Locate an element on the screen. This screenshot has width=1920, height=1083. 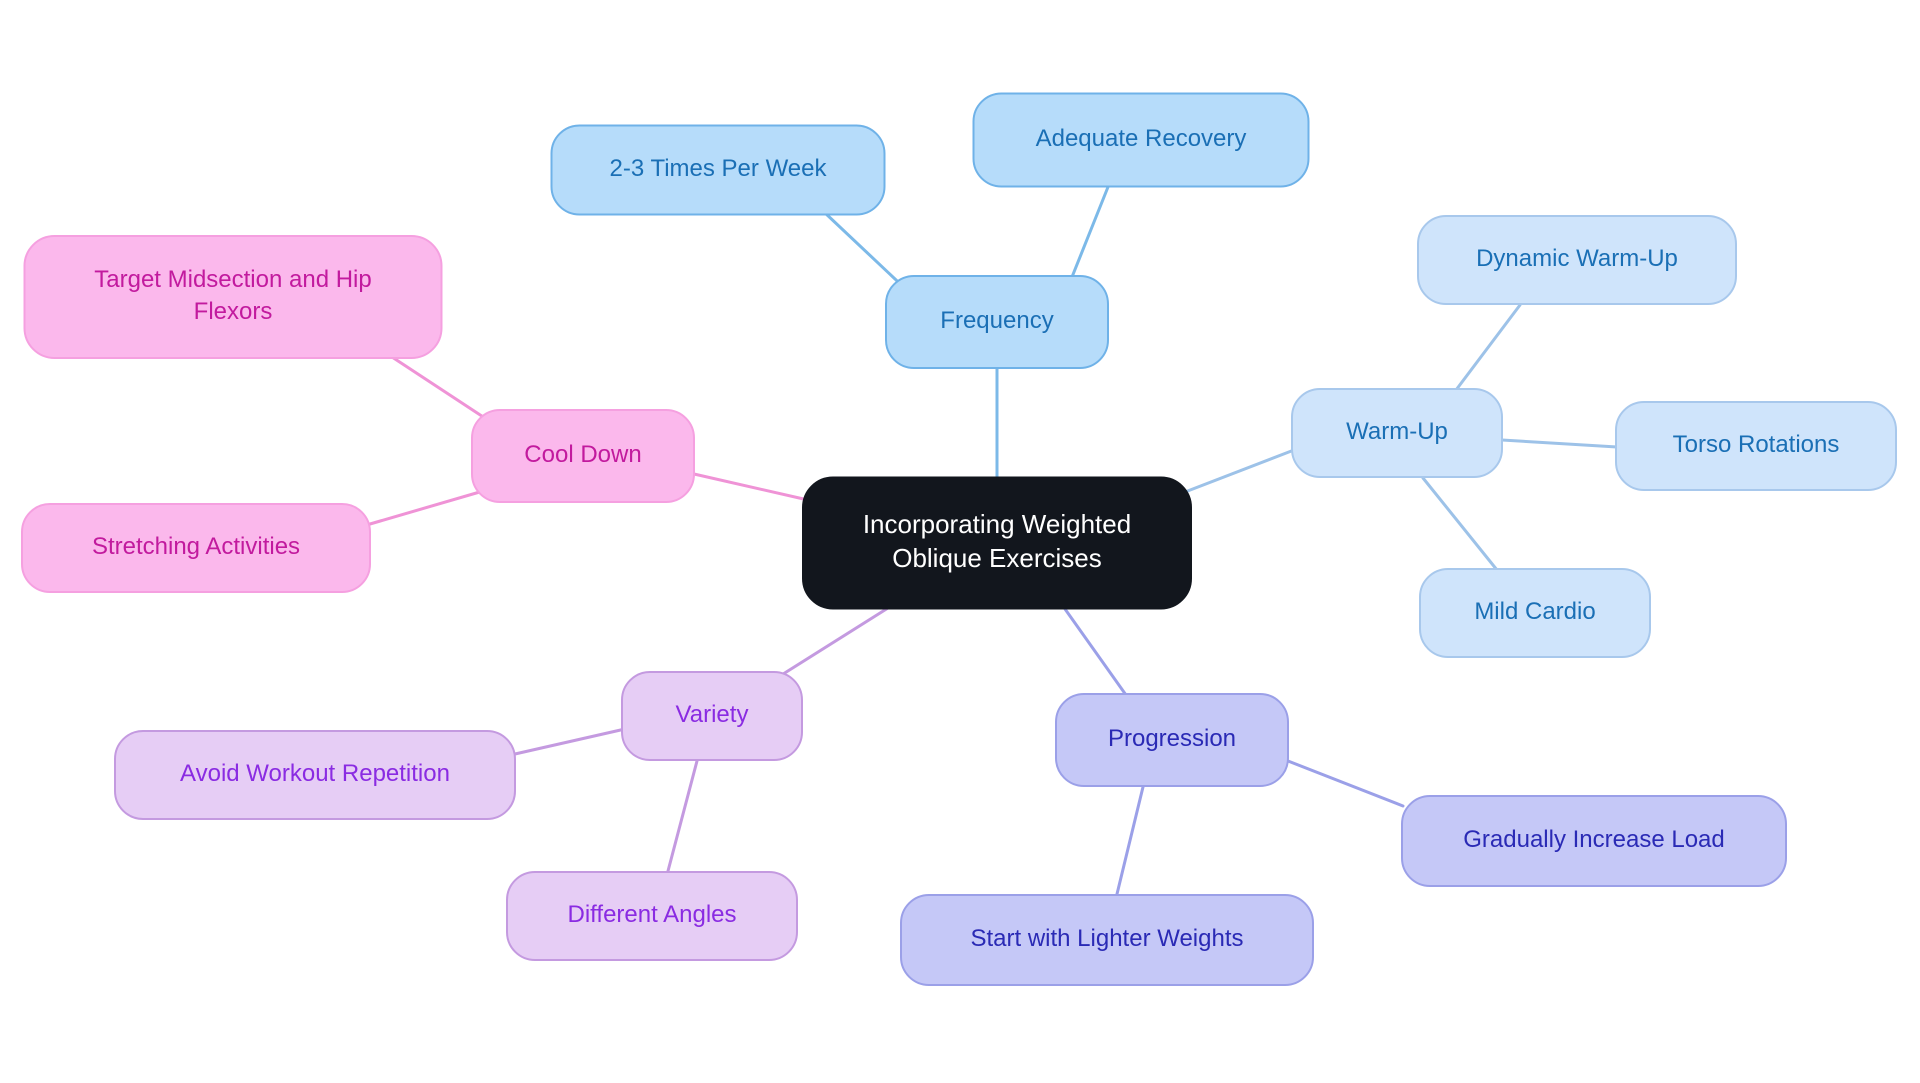
node-mild-cardio: Mild Cardio is located at coordinates (1535, 613).